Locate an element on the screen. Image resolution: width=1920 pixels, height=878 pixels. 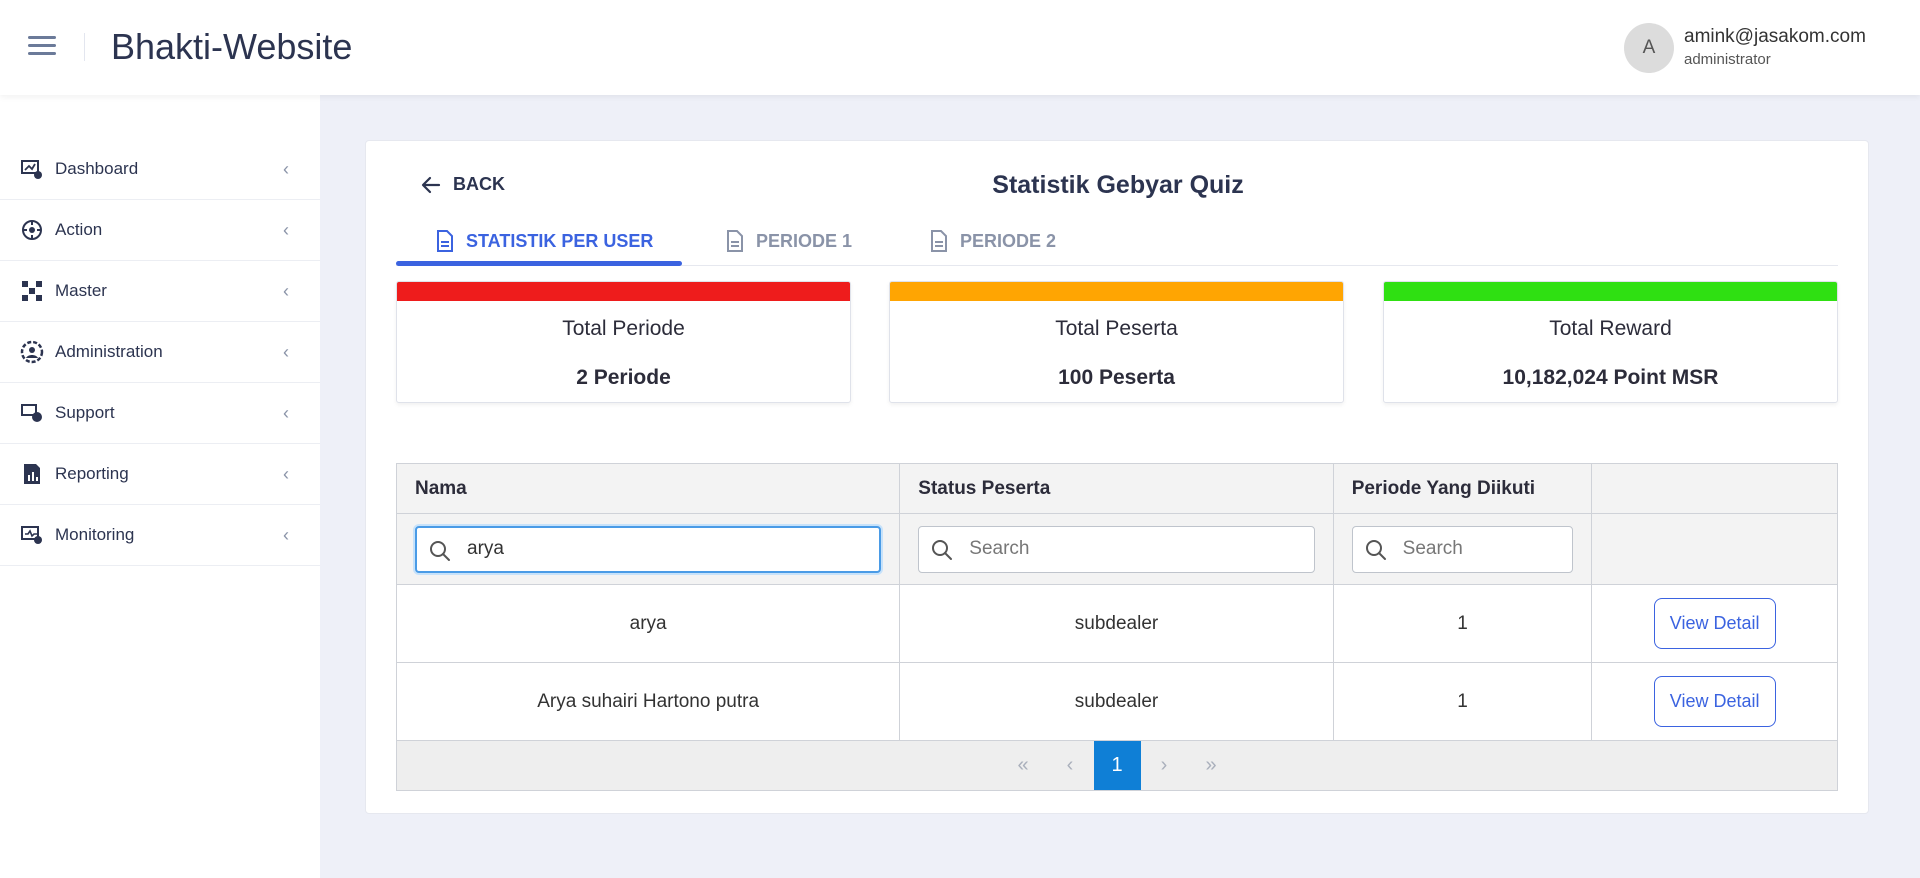
column-header-status: Status Peserta is located at coordinates (1117, 488).